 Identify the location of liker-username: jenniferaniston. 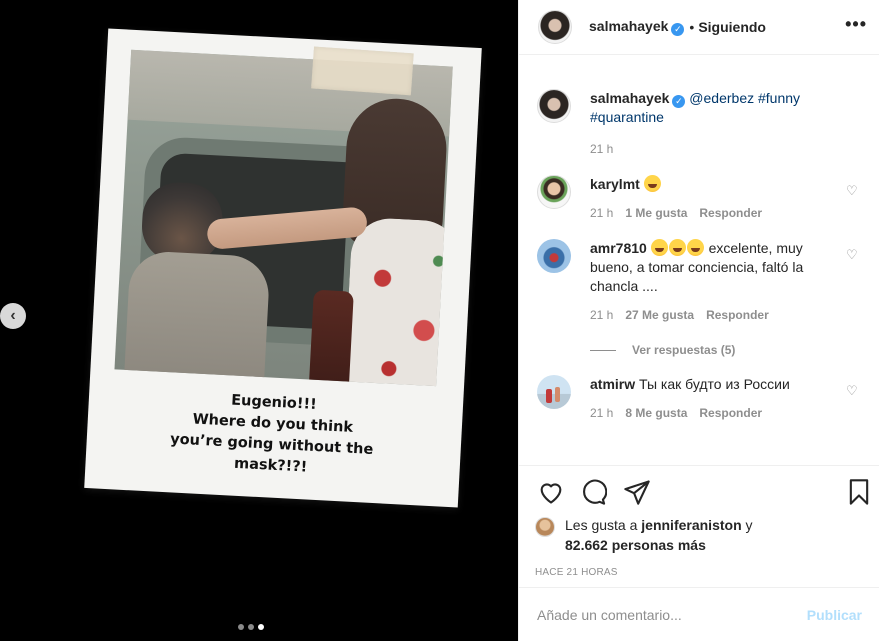
(691, 525).